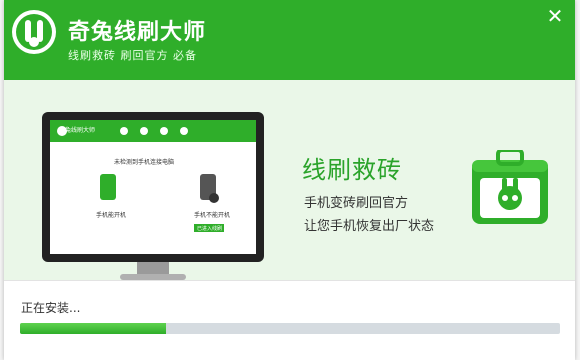 This screenshot has width=580, height=360. What do you see at coordinates (132, 55) in the screenshot?
I see `app-subtitle: 线刷救砖 刷回官方 必备` at bounding box center [132, 55].